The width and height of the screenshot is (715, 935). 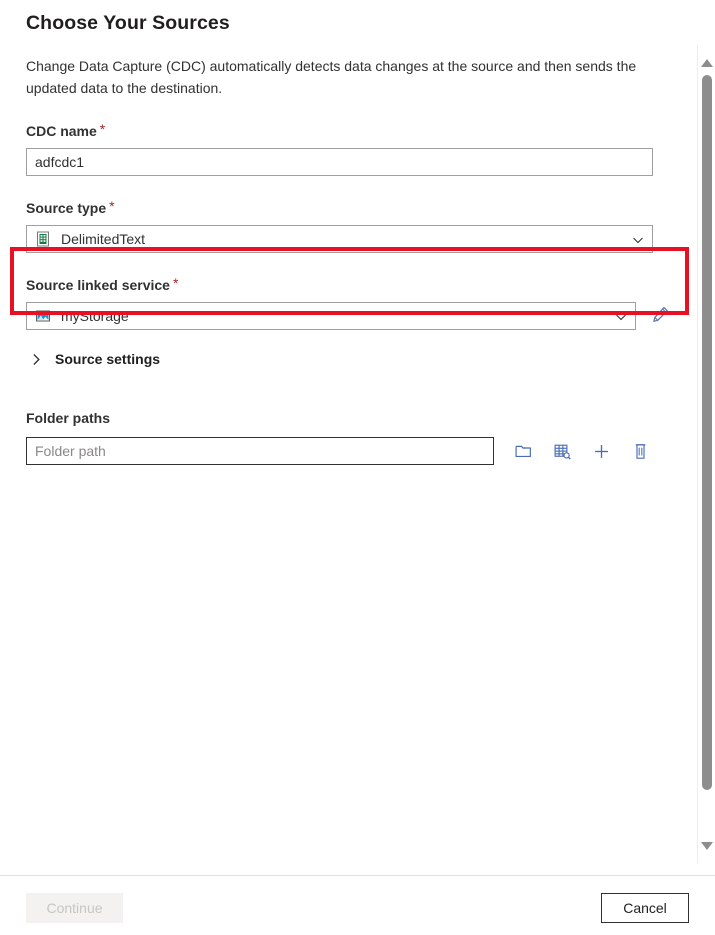 I want to click on source-type-label-text: Source type, so click(x=66, y=208).